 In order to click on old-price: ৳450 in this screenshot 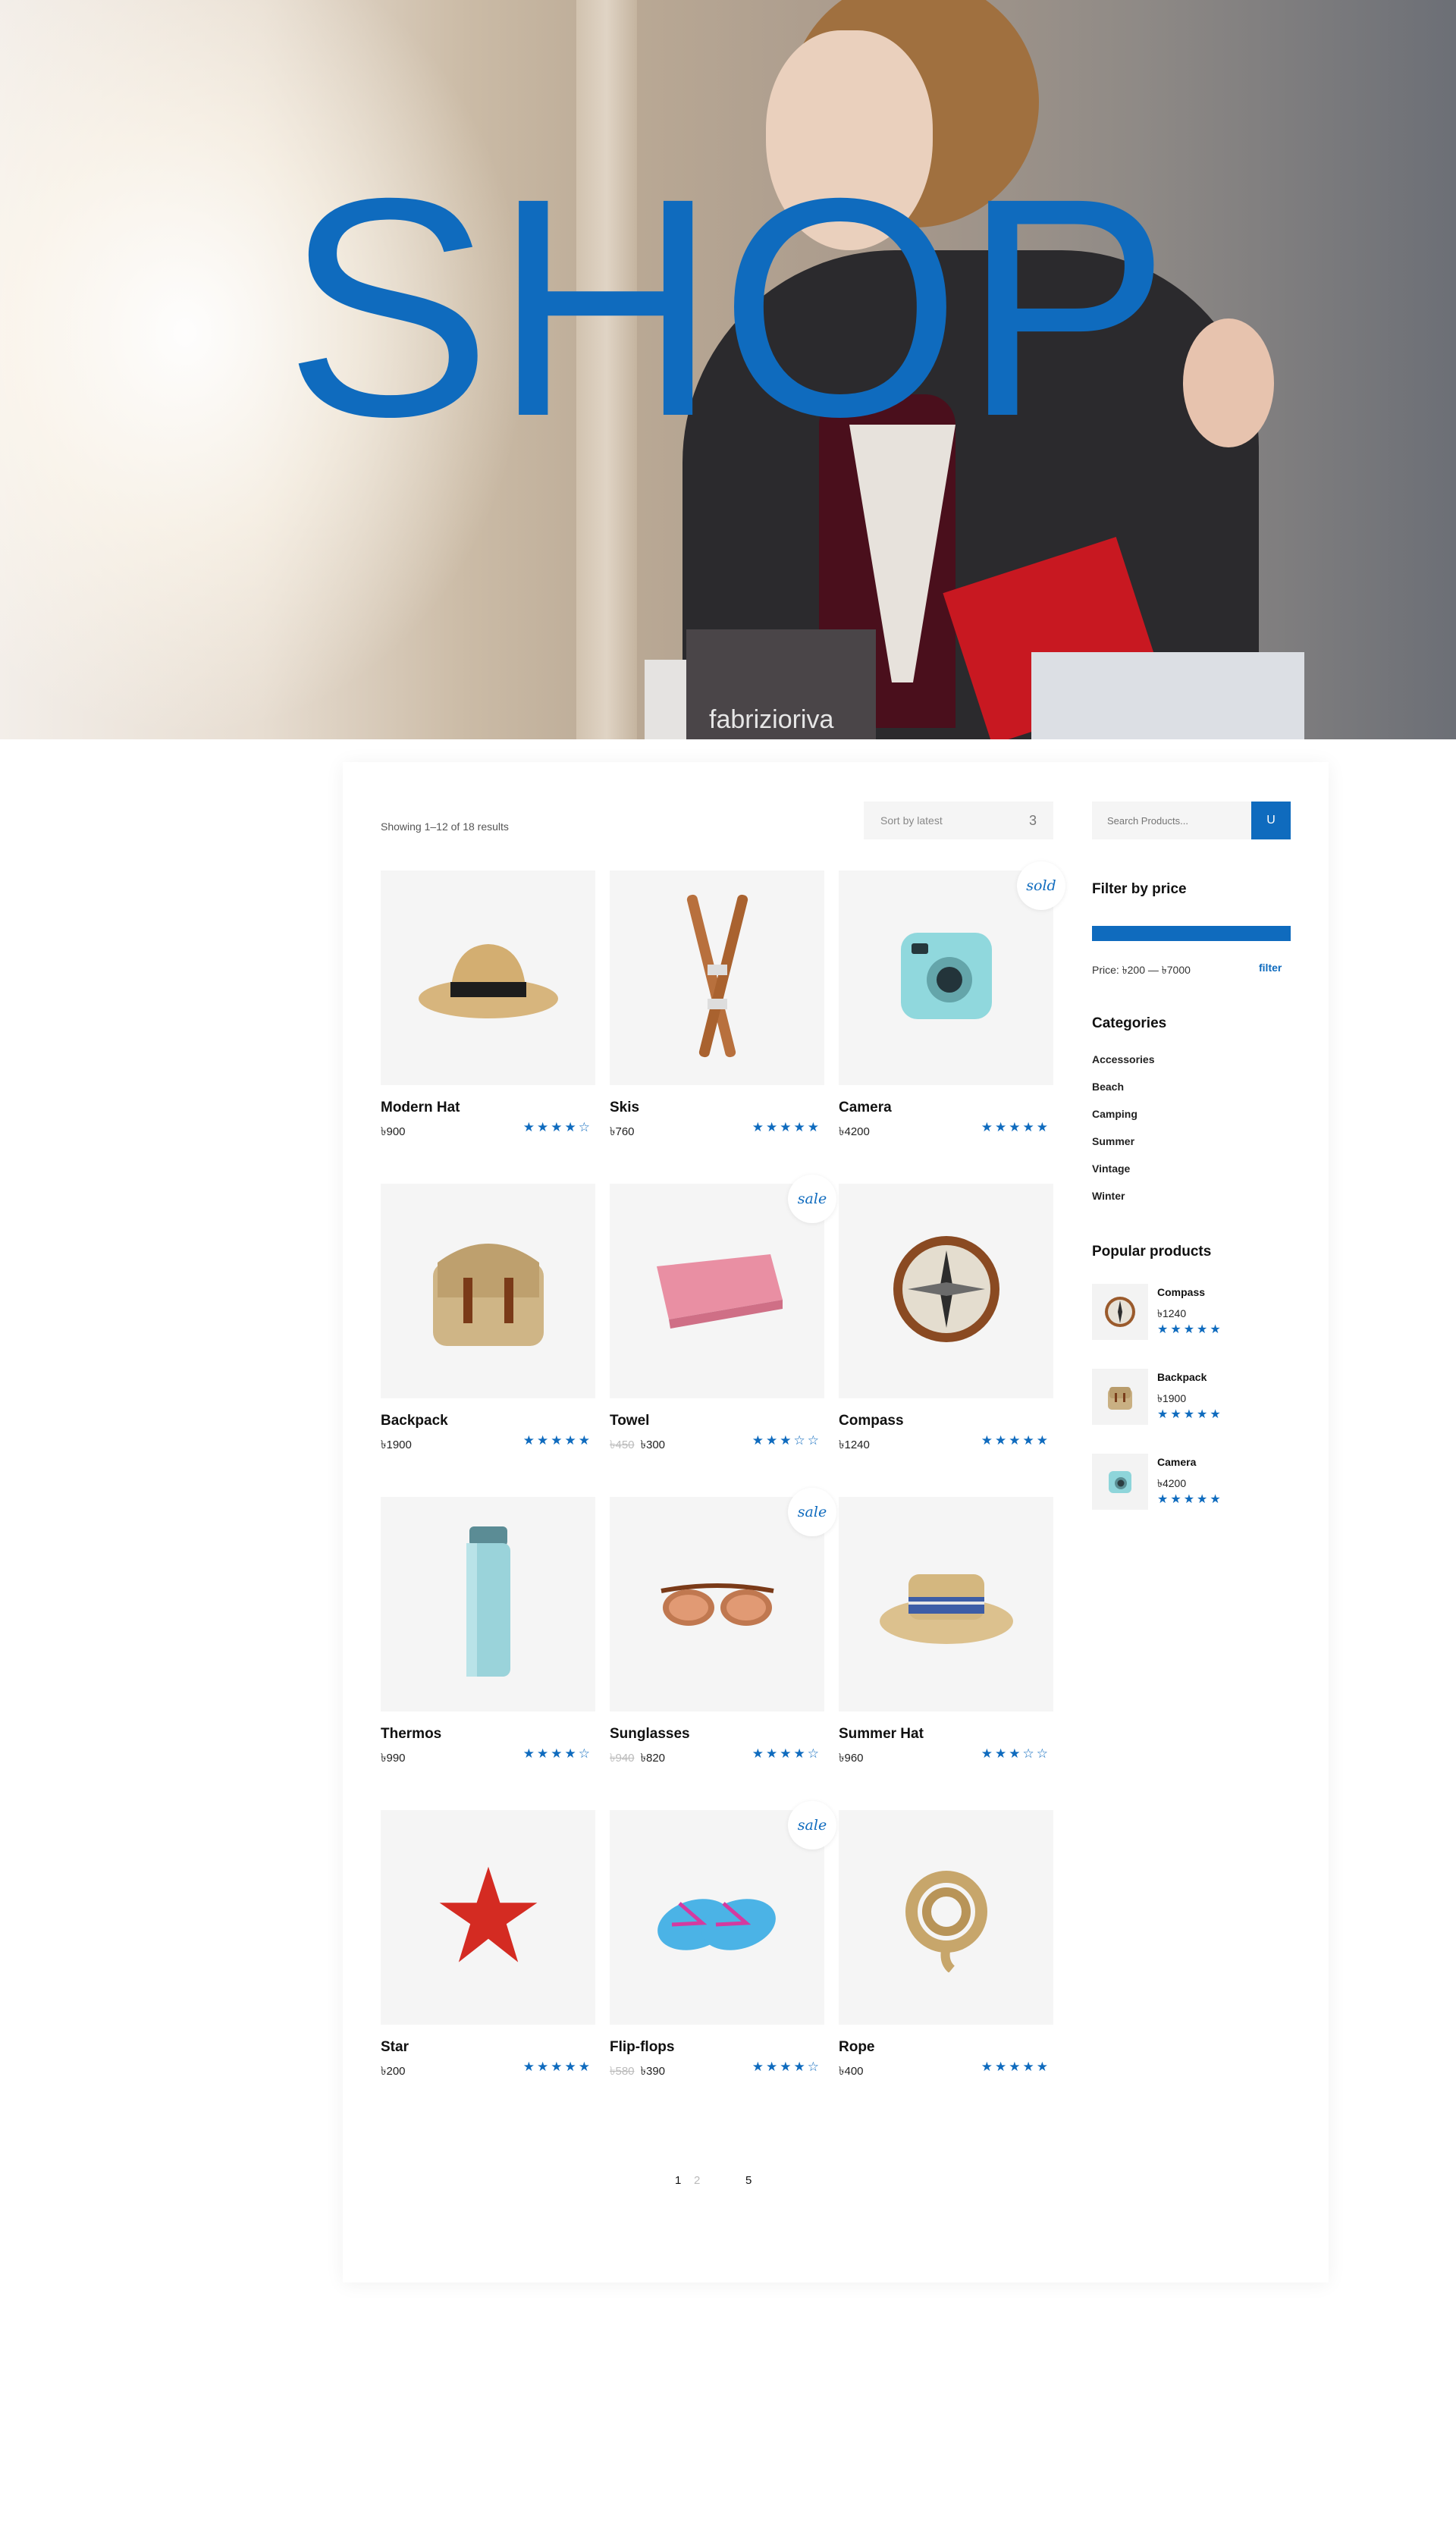, I will do `click(622, 1444)`.